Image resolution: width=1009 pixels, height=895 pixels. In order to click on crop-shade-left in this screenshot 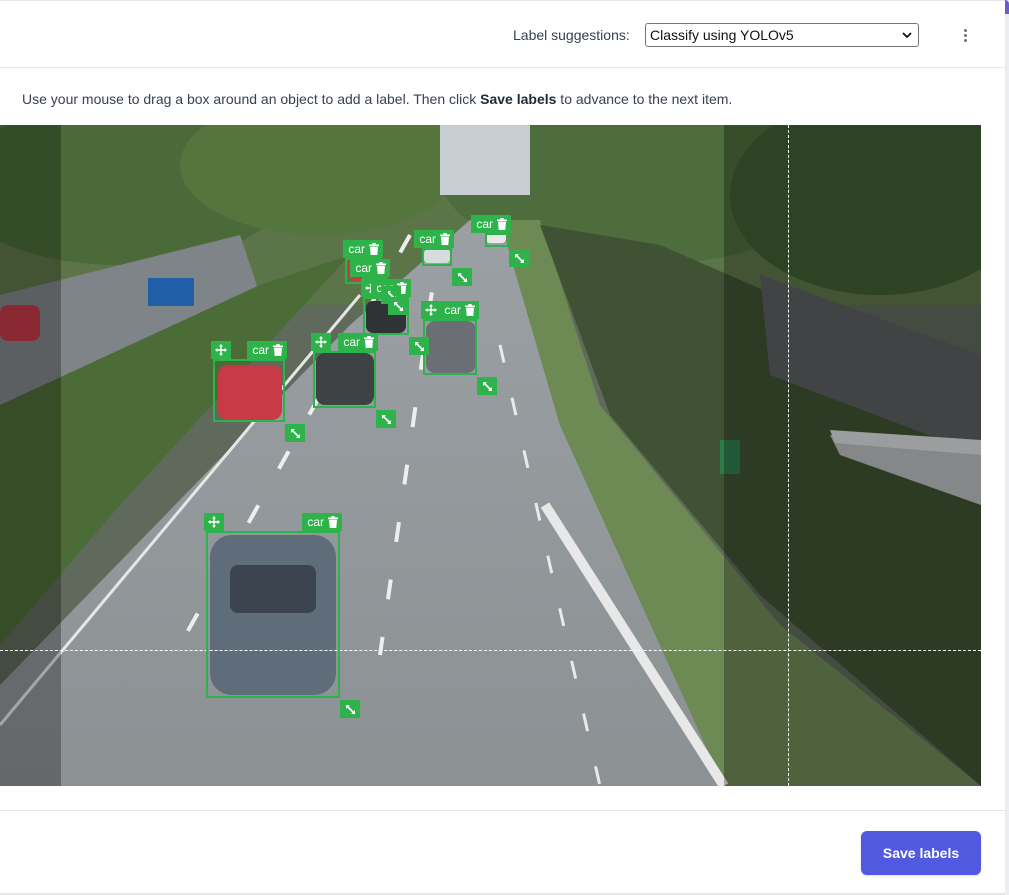, I will do `click(30, 455)`.